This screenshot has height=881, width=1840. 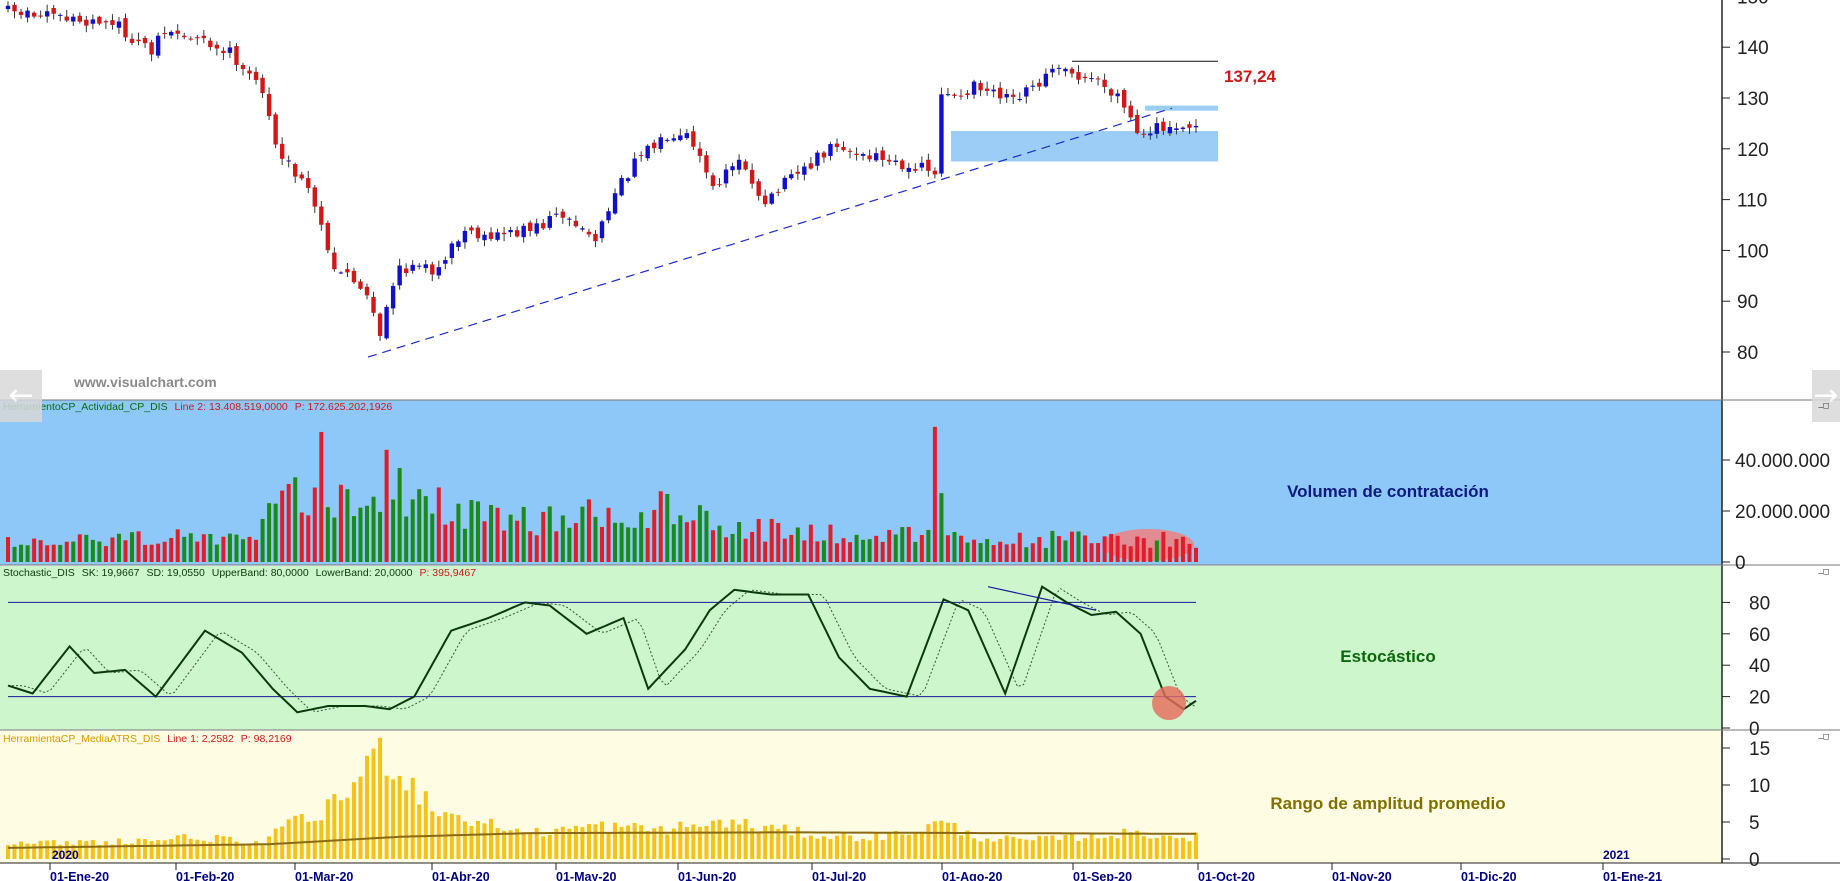 I want to click on atr-window-controls-icon: ⚊□, so click(x=1823, y=737).